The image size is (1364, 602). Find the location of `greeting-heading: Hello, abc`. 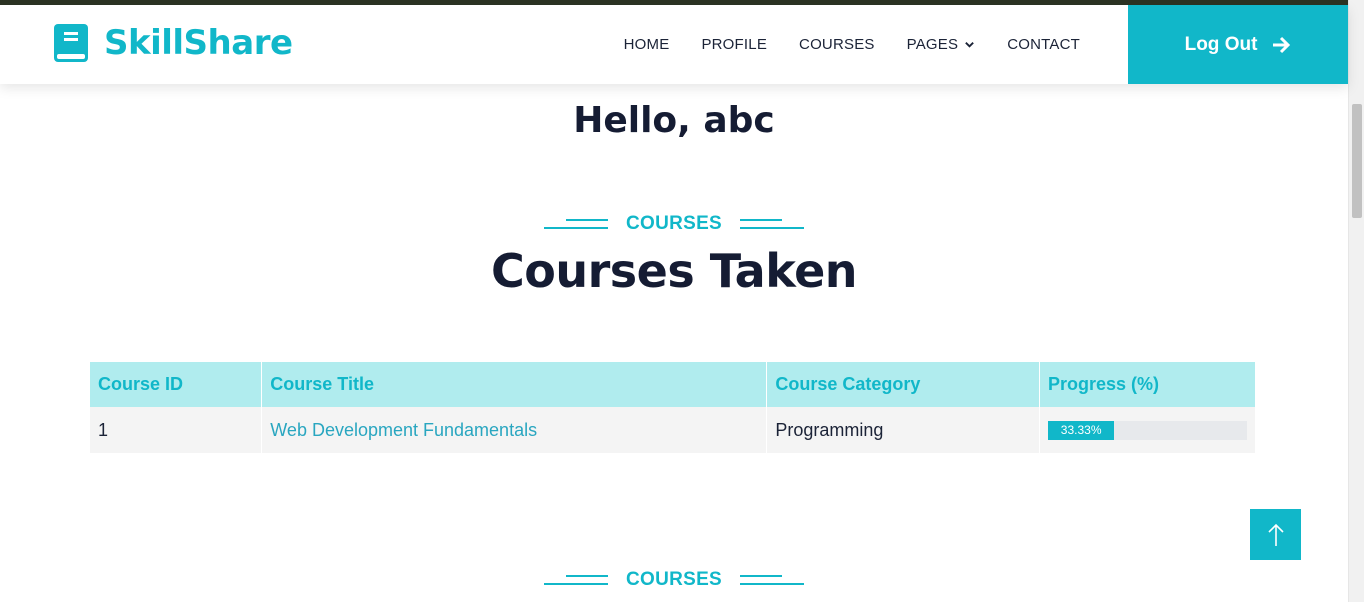

greeting-heading: Hello, abc is located at coordinates (674, 120).